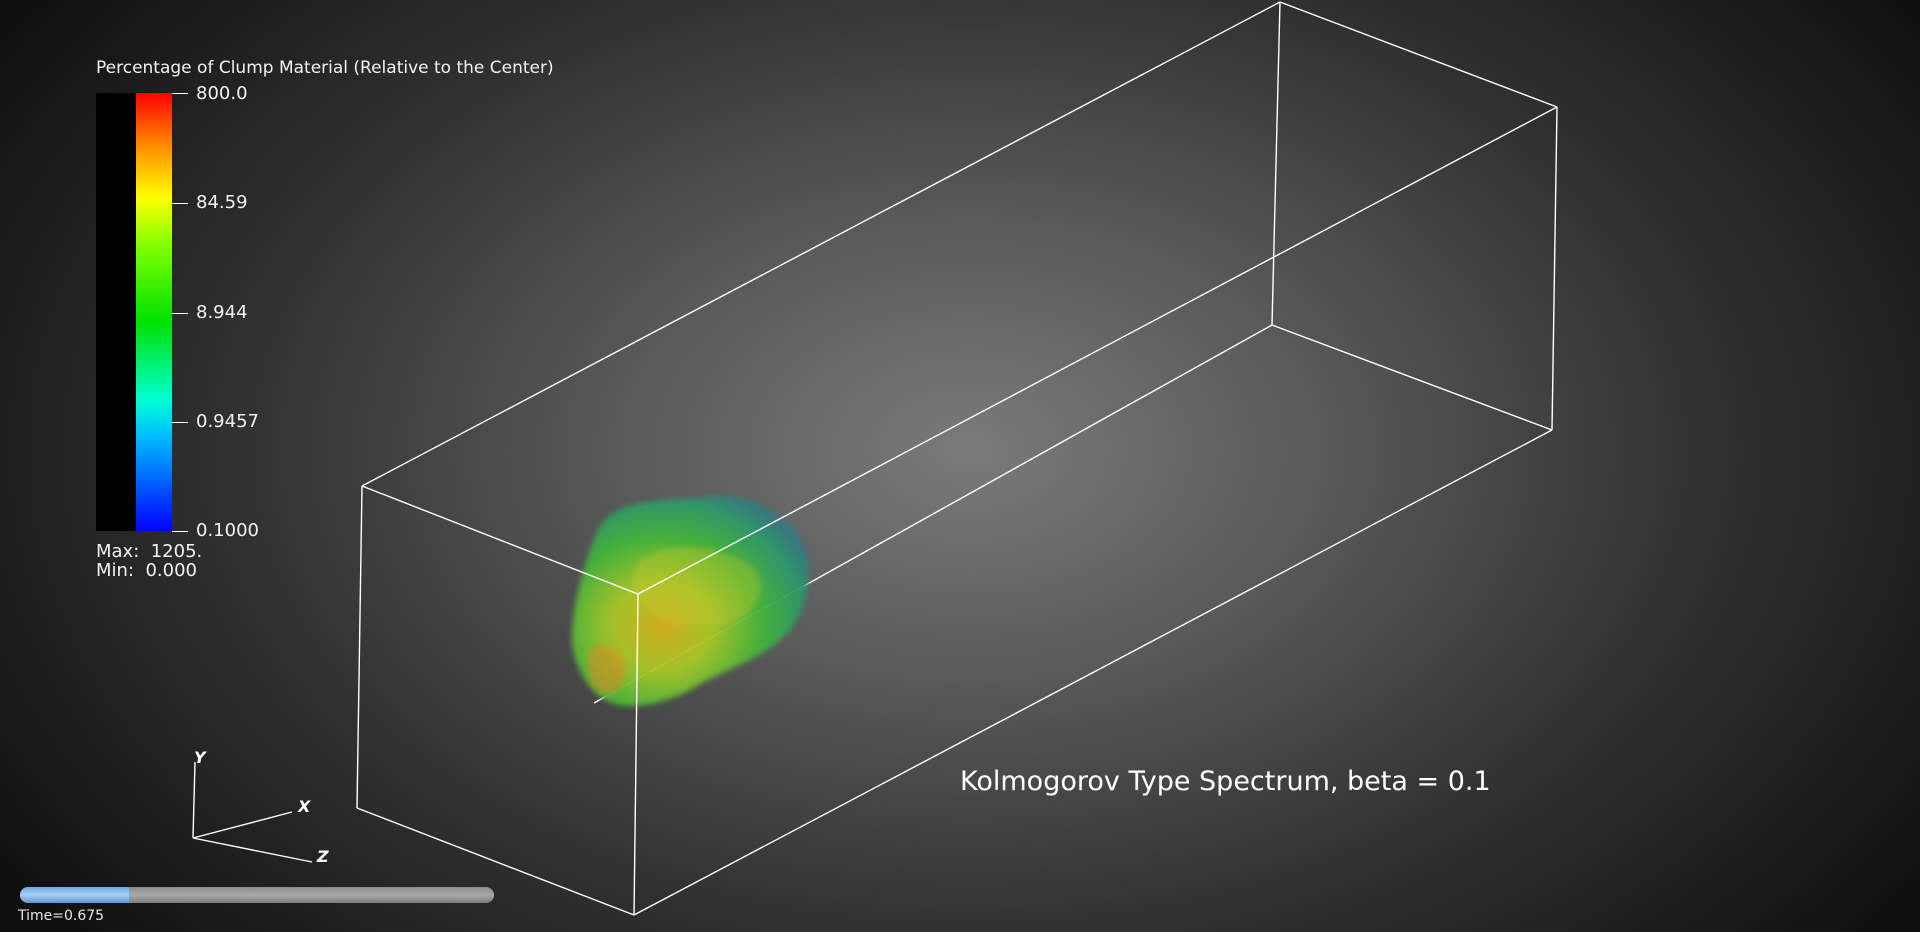  What do you see at coordinates (154, 312) in the screenshot?
I see `color-bar` at bounding box center [154, 312].